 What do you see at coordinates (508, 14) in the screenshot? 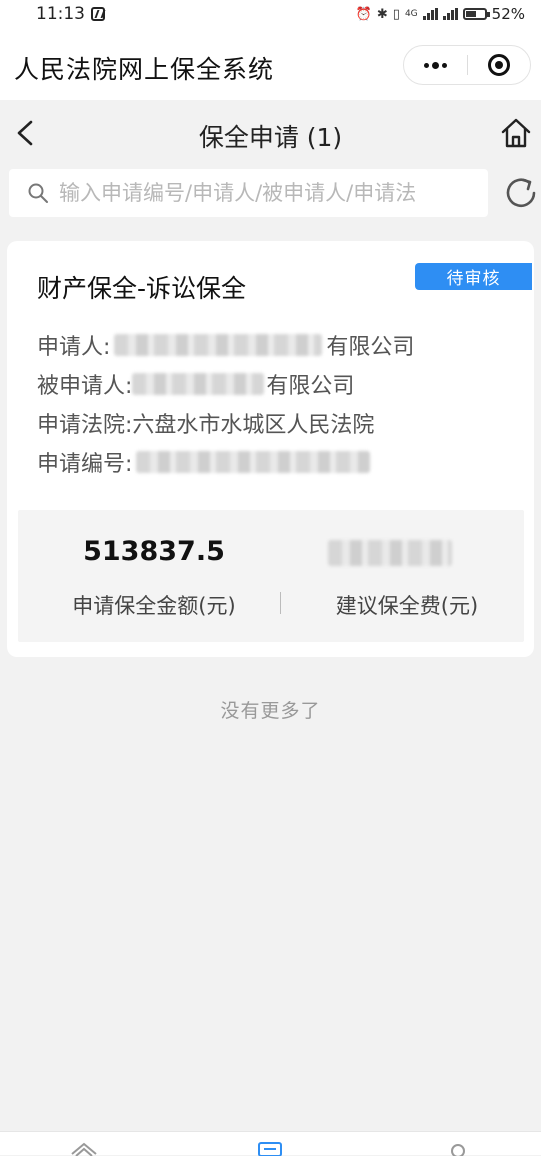
I see `battery-level: 52%` at bounding box center [508, 14].